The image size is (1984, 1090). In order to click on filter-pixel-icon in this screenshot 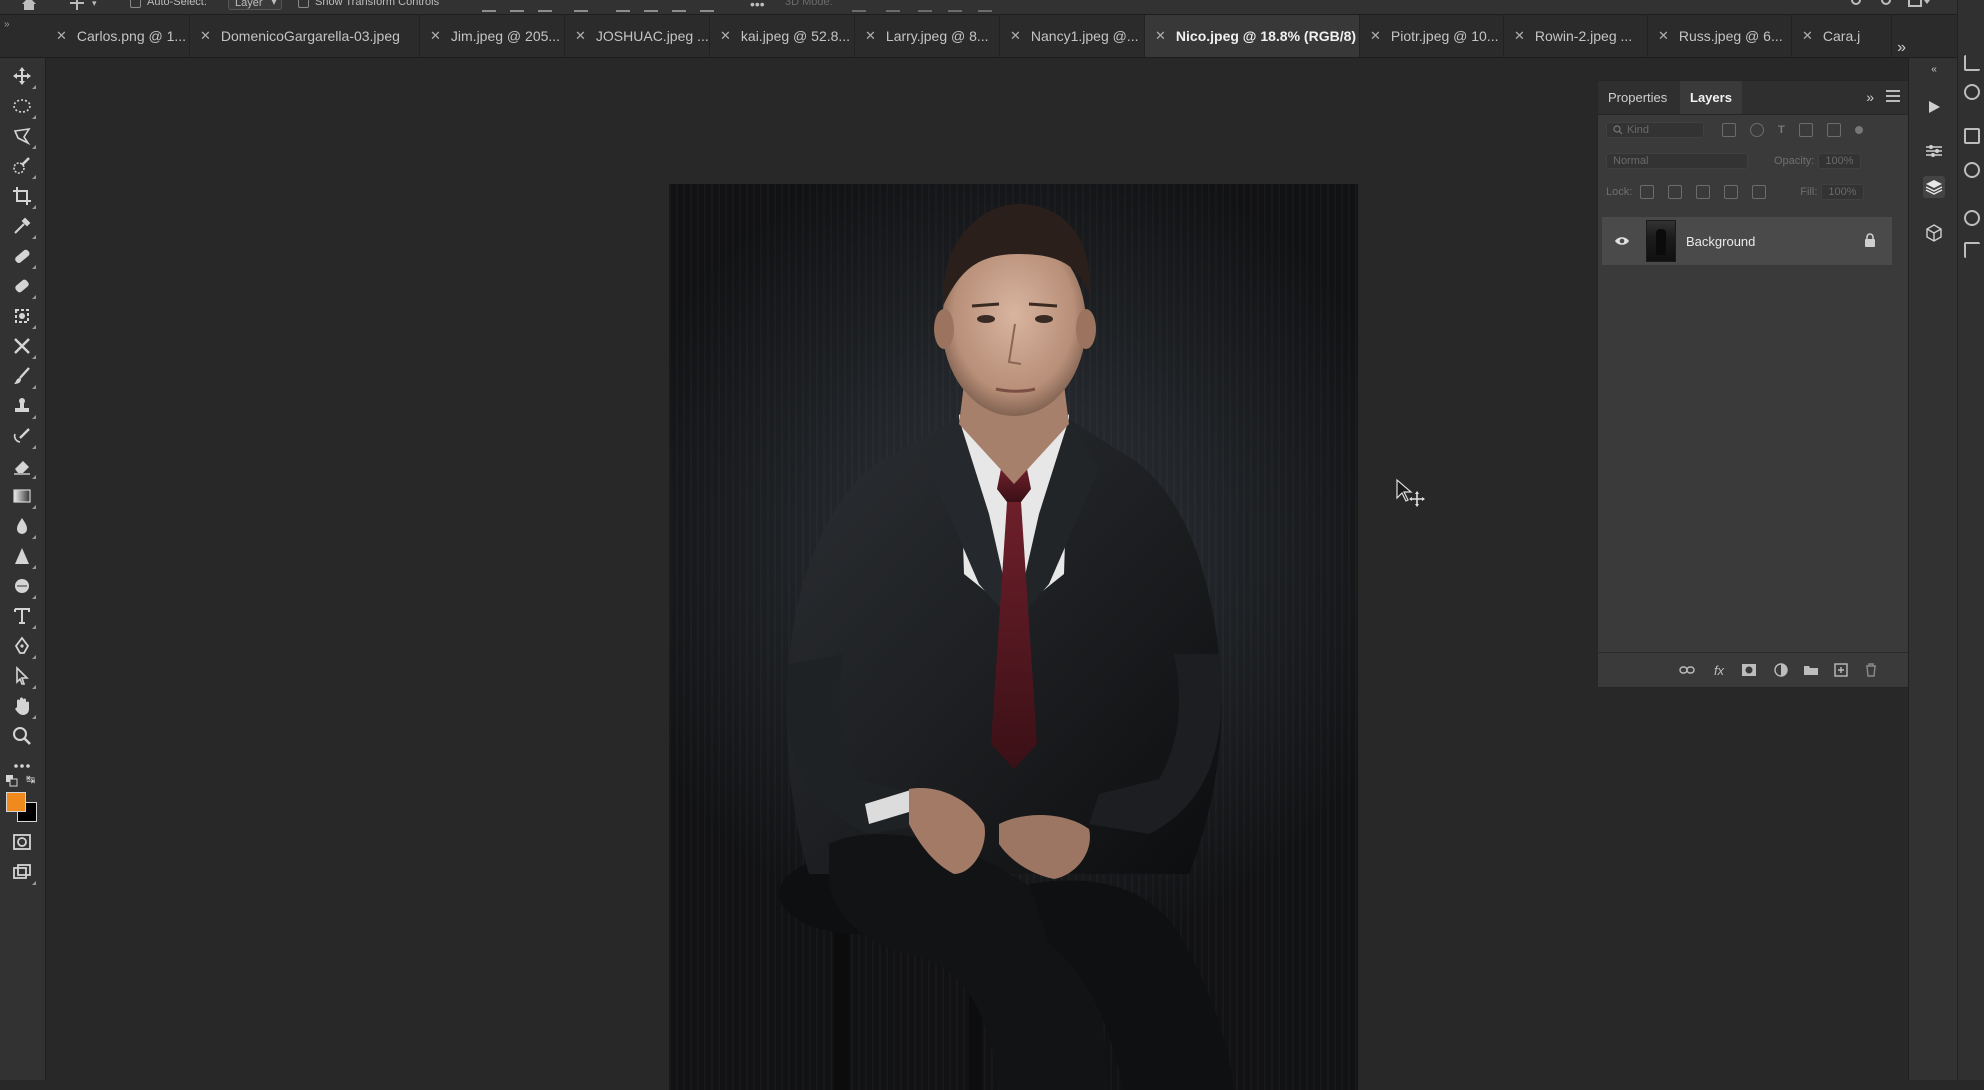, I will do `click(1729, 130)`.